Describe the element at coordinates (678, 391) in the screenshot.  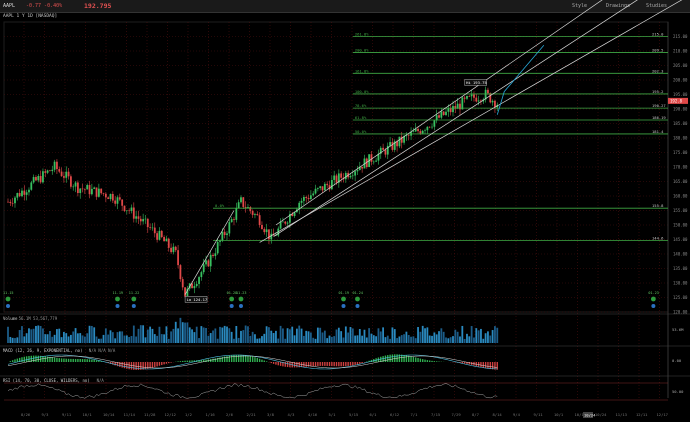
I see `panel-right-value: 50.00` at that location.